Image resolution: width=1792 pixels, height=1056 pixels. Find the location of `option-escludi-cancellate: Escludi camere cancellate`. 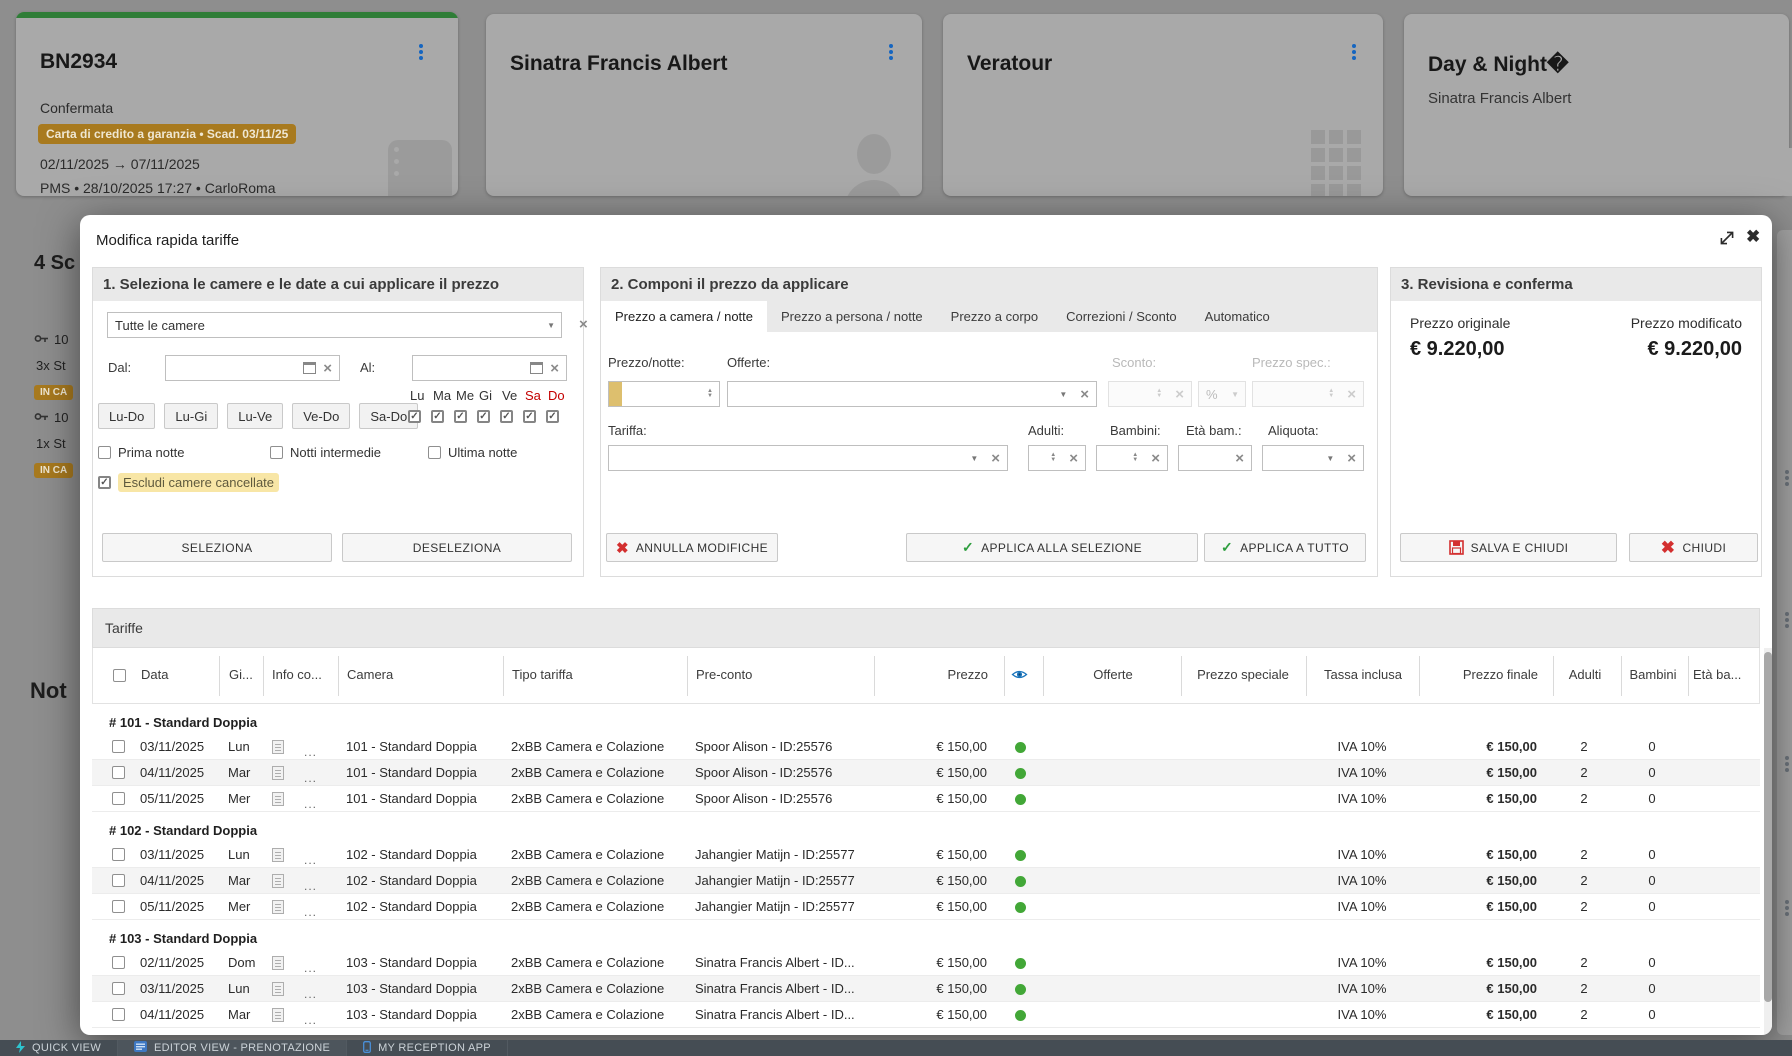

option-escludi-cancellate: Escludi camere cancellate is located at coordinates (189, 482).